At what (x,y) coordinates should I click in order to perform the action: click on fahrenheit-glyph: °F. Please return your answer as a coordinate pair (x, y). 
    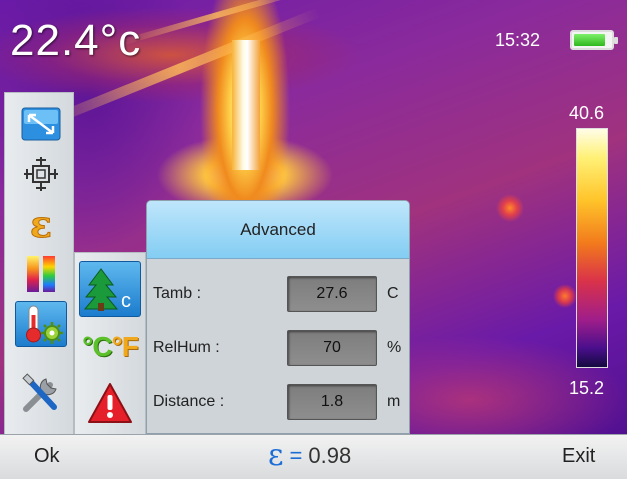
    Looking at the image, I should click on (125, 346).